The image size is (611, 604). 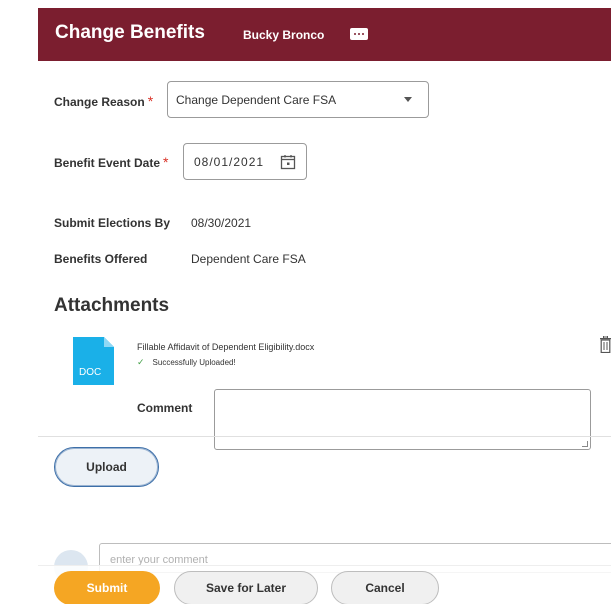 What do you see at coordinates (408, 99) in the screenshot?
I see `chevron-down-icon` at bounding box center [408, 99].